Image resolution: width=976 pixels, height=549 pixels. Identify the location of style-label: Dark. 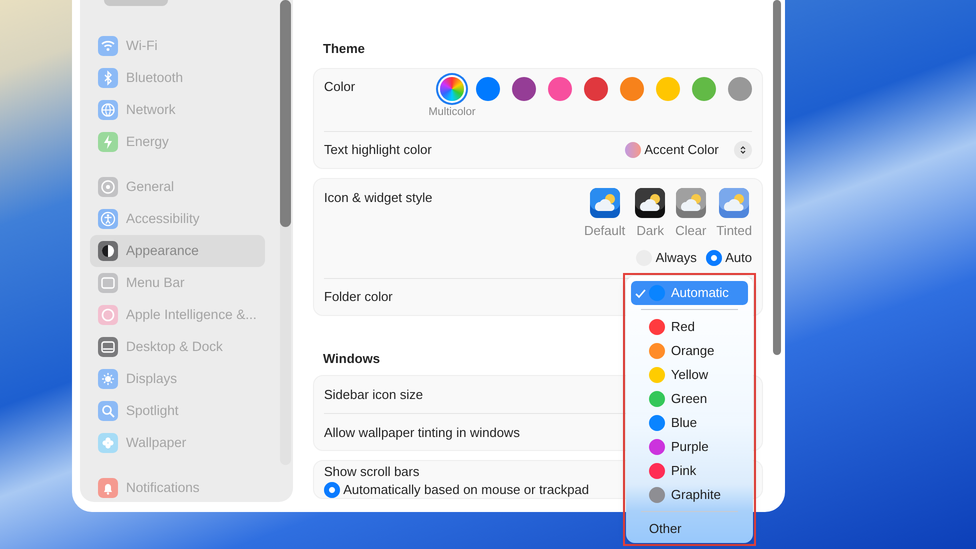
(650, 231).